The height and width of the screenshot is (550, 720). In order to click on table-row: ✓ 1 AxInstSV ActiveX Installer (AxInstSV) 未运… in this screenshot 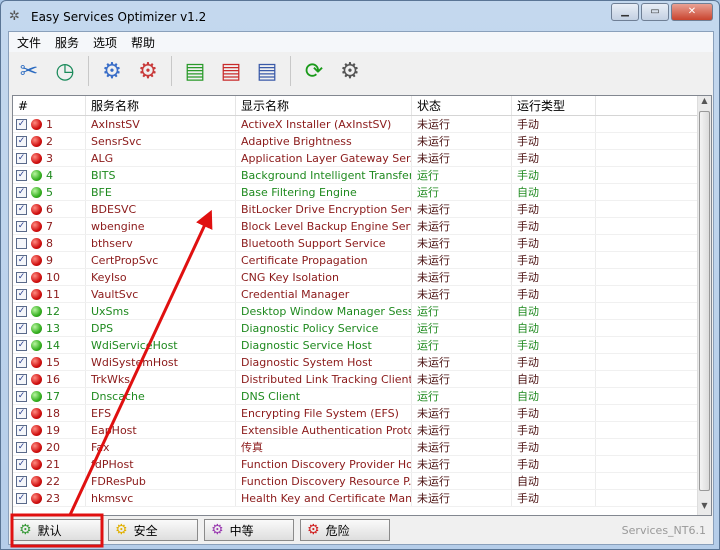, I will do `click(362, 124)`.